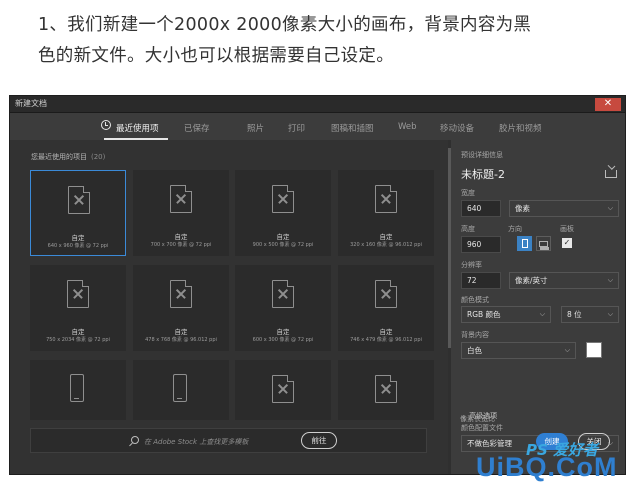 This screenshot has height=487, width=640. What do you see at coordinates (386, 340) in the screenshot?
I see `preset-size: 746 x 479 像素 @ 96.012 ppi` at bounding box center [386, 340].